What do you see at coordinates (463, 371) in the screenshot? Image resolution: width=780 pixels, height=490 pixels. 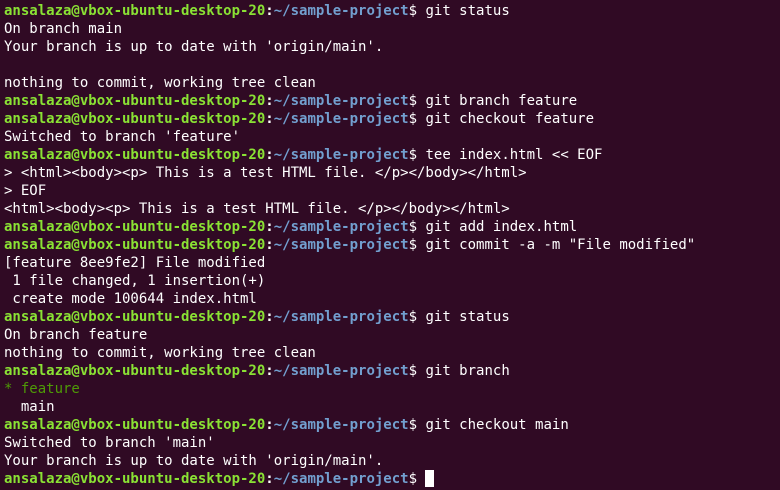 I see `command-text: git branch` at bounding box center [463, 371].